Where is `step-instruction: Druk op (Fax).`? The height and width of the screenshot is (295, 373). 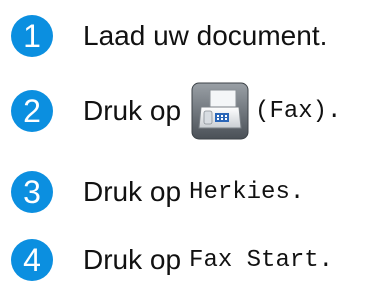 step-instruction: Druk op (Fax). is located at coordinates (212, 111).